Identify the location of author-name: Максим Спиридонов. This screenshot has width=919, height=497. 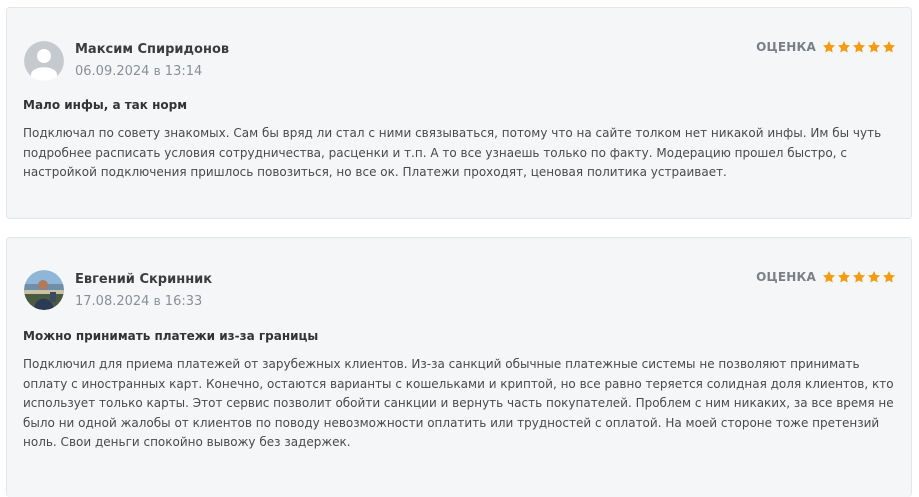
(152, 49).